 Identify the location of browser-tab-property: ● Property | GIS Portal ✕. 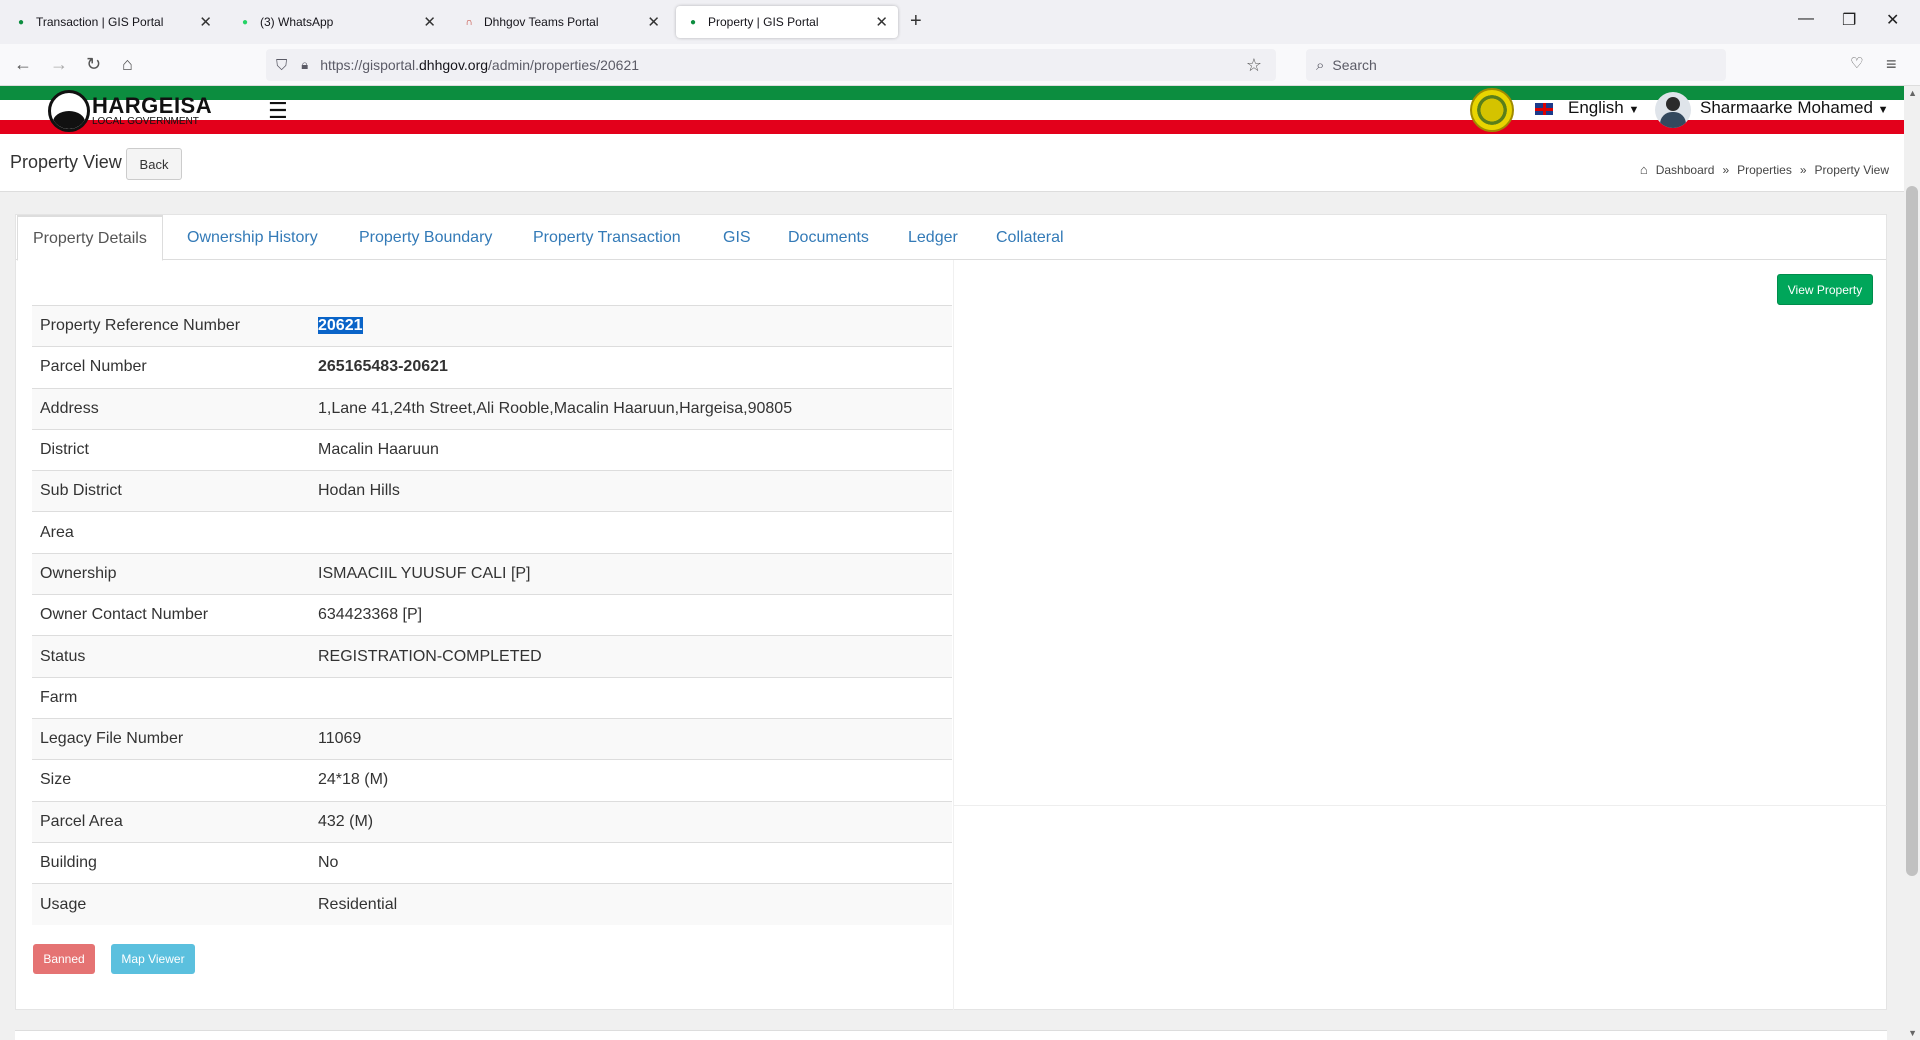
(787, 22).